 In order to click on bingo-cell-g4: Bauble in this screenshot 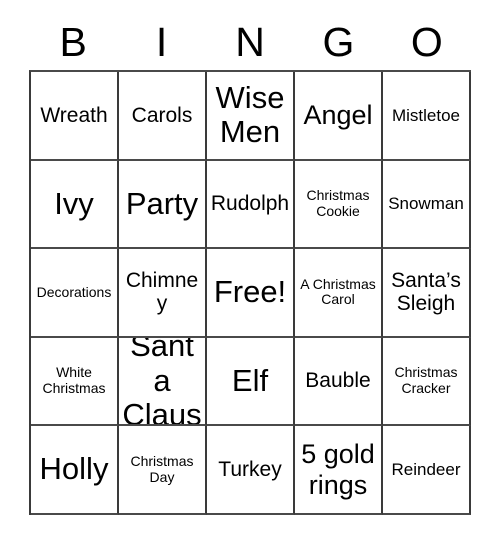, I will do `click(339, 382)`.